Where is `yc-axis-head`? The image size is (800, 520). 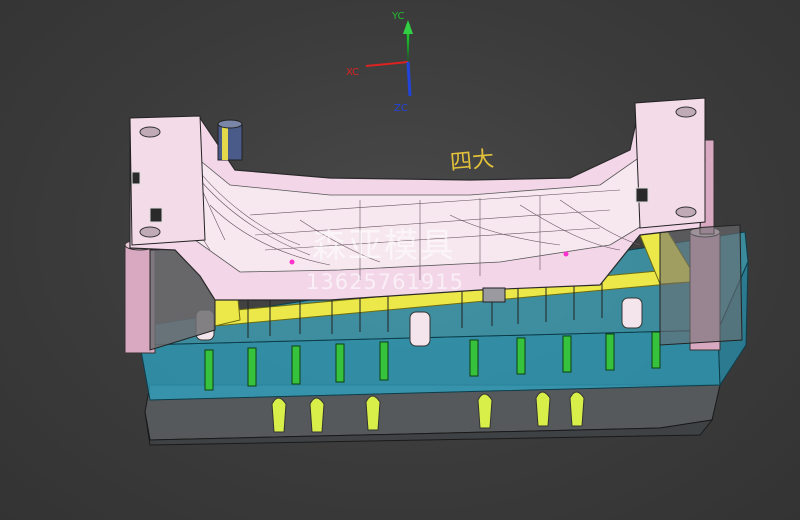 yc-axis-head is located at coordinates (408, 27).